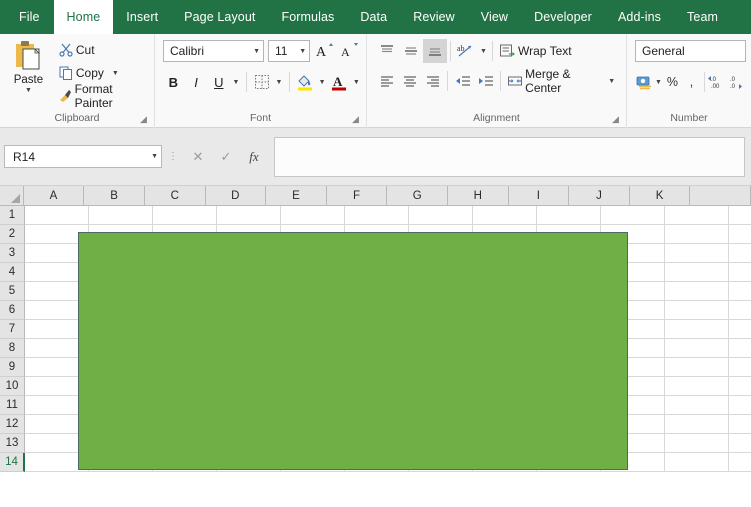 Image resolution: width=751 pixels, height=507 pixels. I want to click on percent-style-button: %, so click(672, 82).